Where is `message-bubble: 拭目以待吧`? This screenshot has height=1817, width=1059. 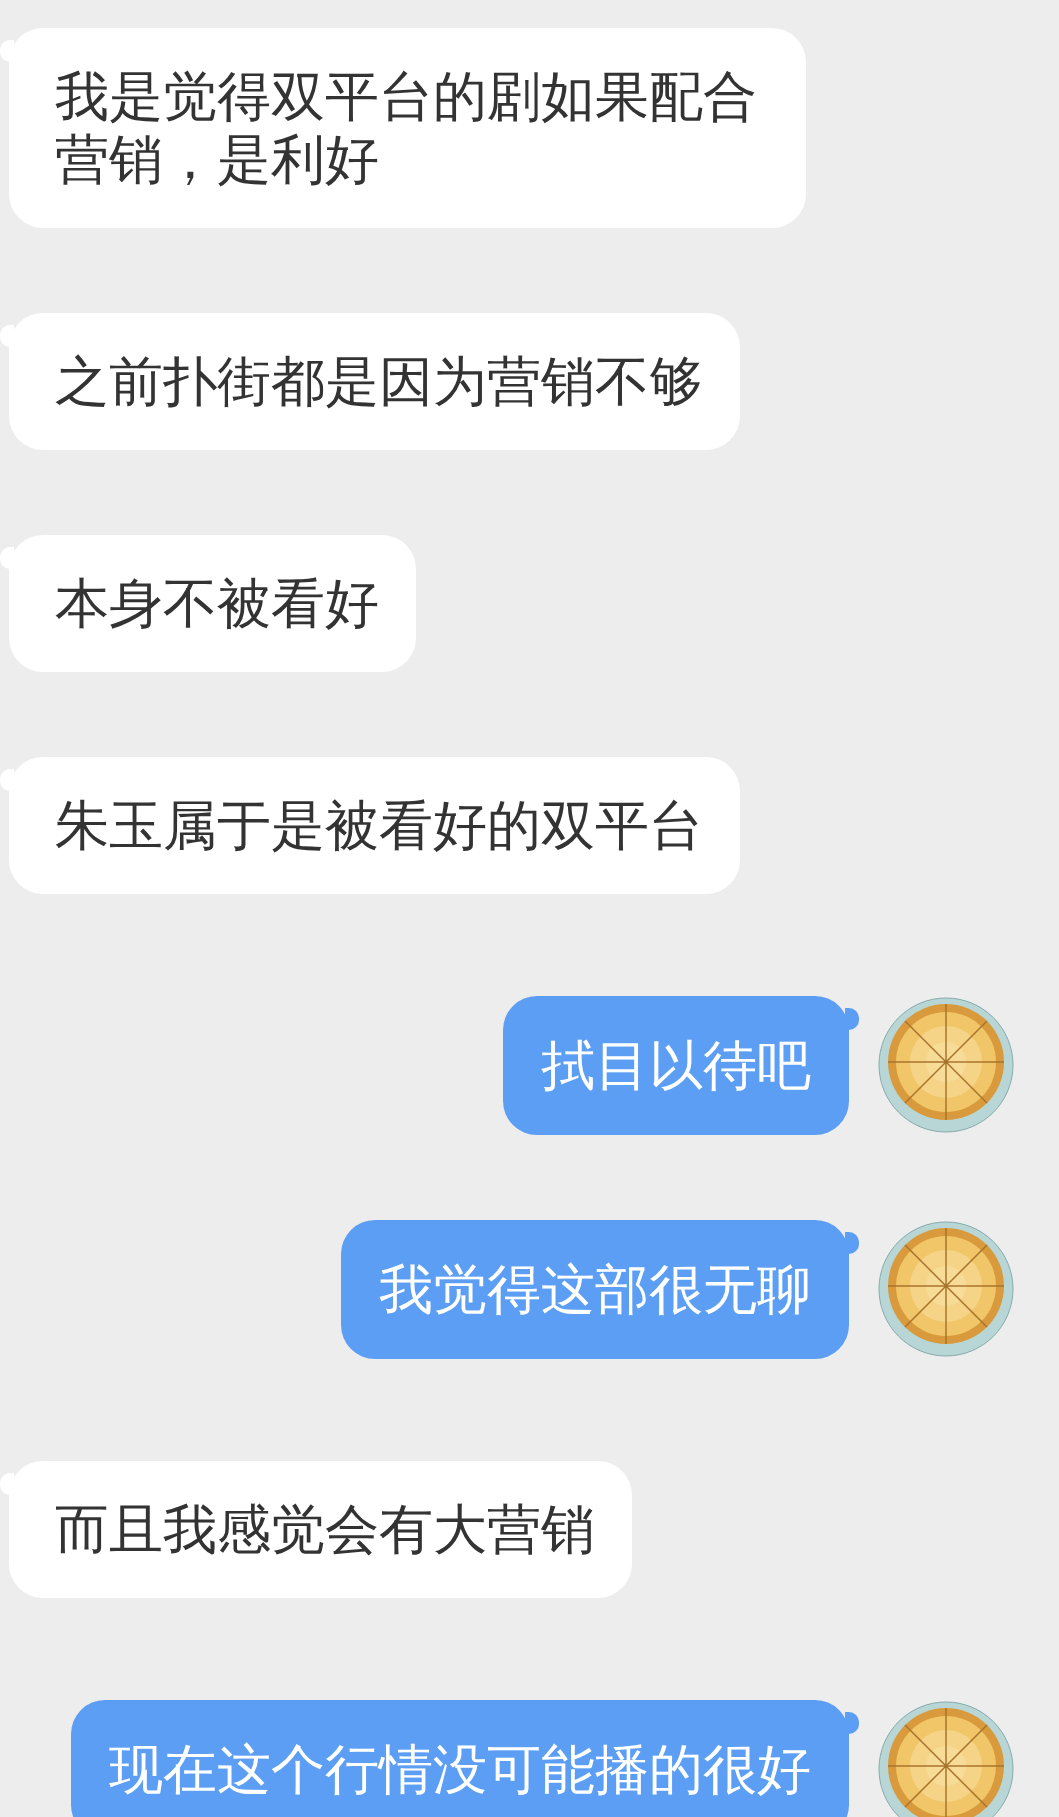 message-bubble: 拭目以待吧 is located at coordinates (676, 1065).